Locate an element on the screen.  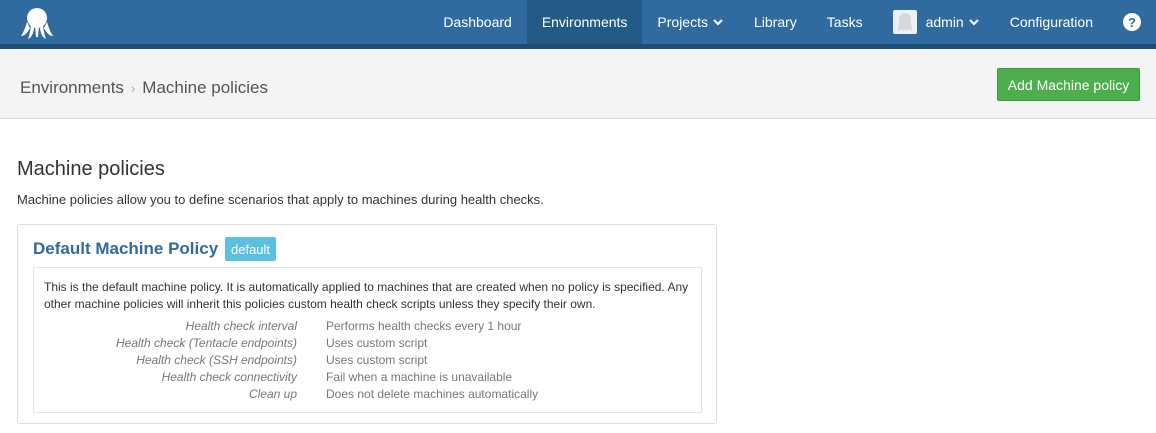
nav-environments: Environments is located at coordinates (584, 22).